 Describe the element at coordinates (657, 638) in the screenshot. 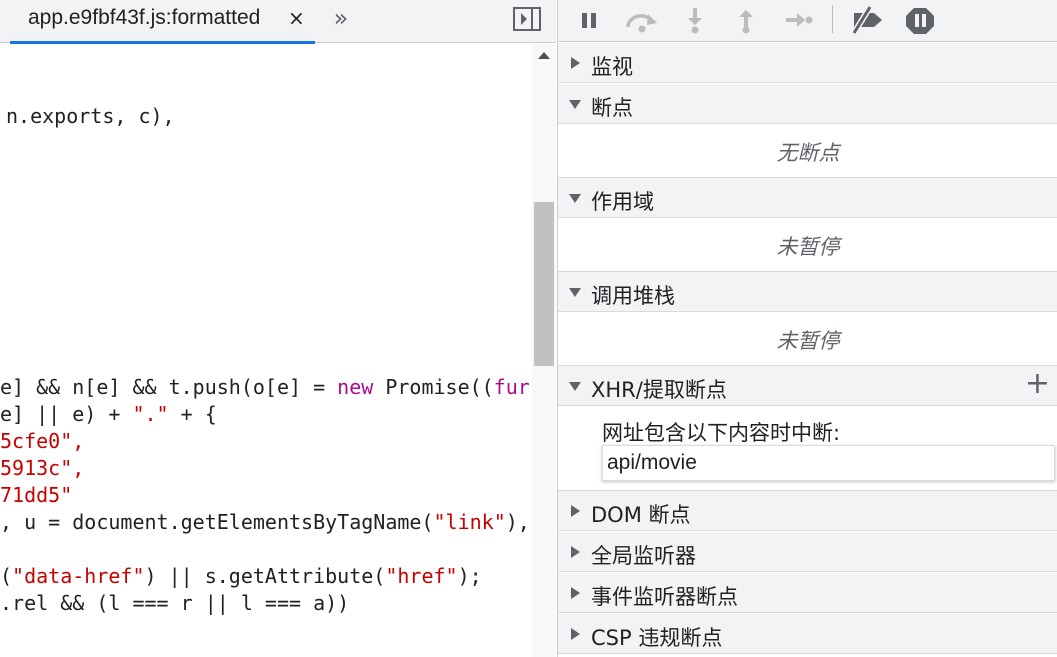

I see `pane-title: CSP 违规断点` at that location.